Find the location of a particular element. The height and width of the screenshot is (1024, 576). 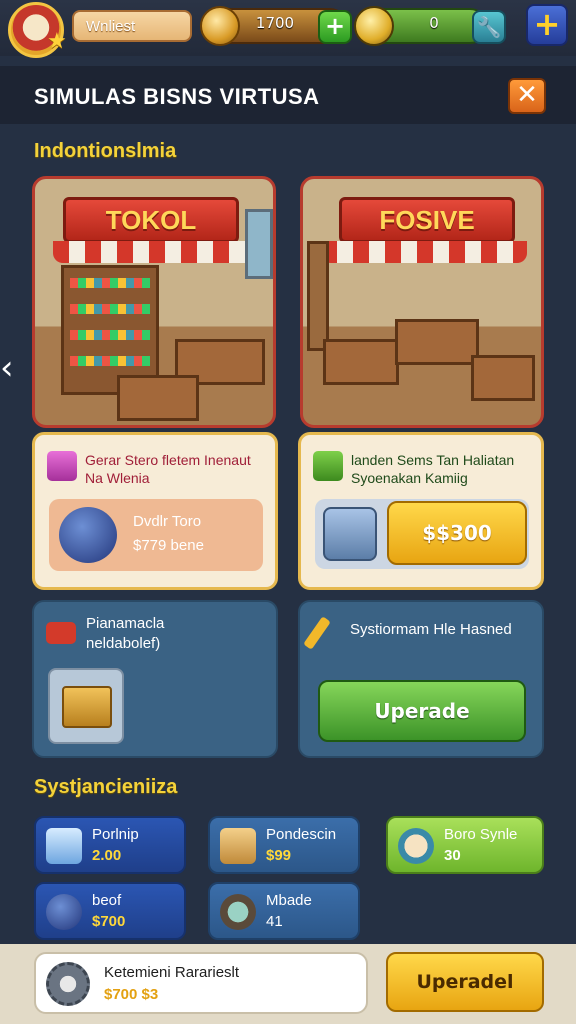

chevron-left-icon: ‹ is located at coordinates (10, 368).